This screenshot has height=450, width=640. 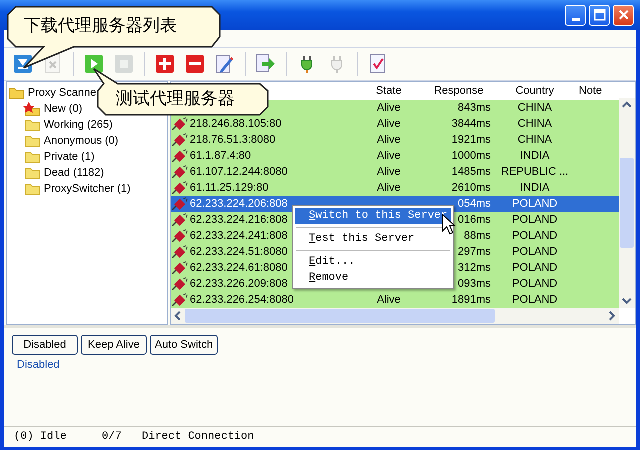 I want to click on status-text: 0/7, so click(x=112, y=437).